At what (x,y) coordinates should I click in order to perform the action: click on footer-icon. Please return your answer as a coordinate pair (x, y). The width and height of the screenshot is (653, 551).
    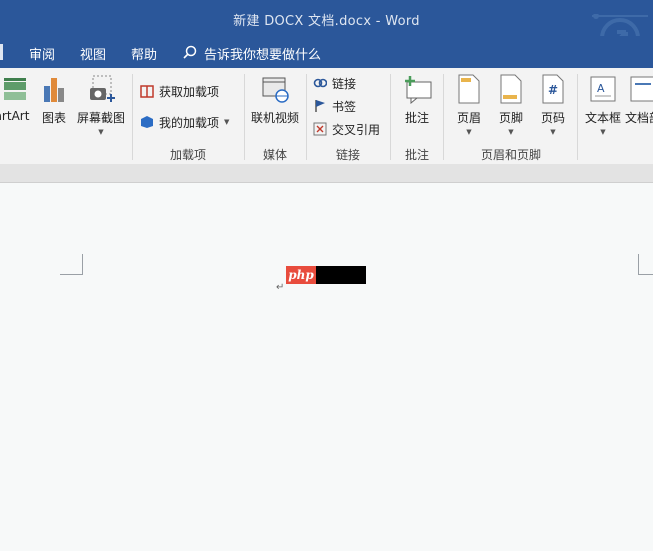
    Looking at the image, I should click on (511, 89).